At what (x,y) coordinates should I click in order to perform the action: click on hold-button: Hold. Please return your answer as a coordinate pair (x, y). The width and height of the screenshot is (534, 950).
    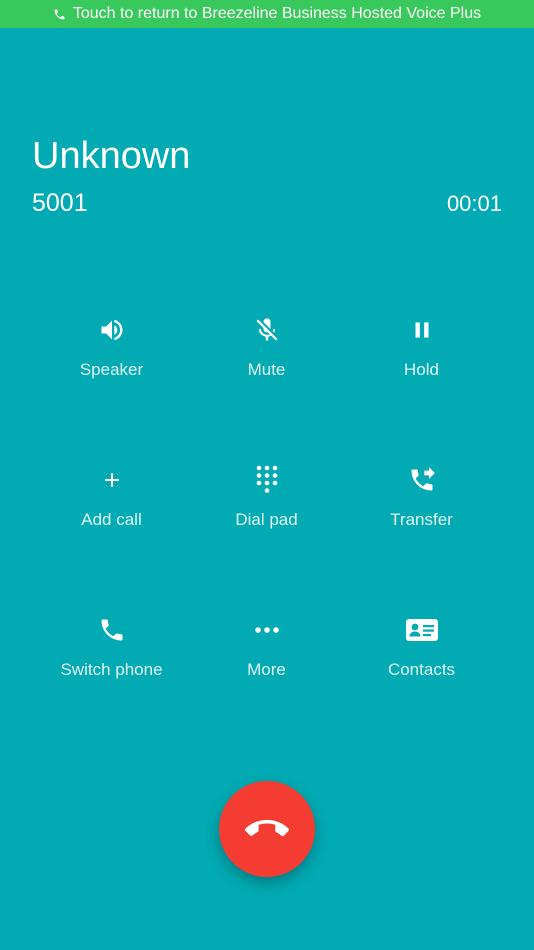
    Looking at the image, I should click on (421, 375).